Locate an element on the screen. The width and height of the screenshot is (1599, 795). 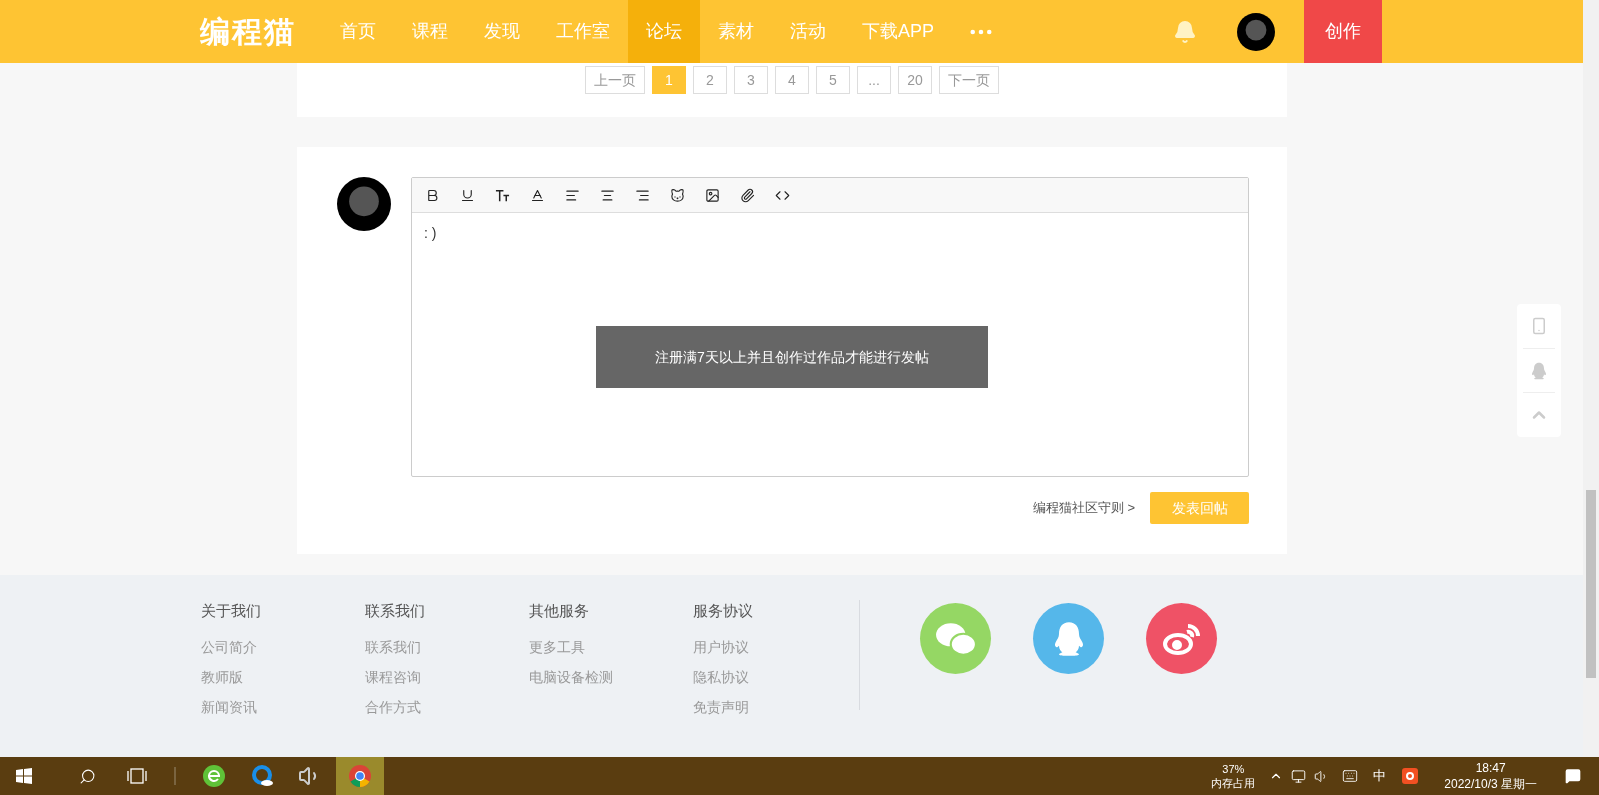
create-button: 创作 is located at coordinates (1343, 31).